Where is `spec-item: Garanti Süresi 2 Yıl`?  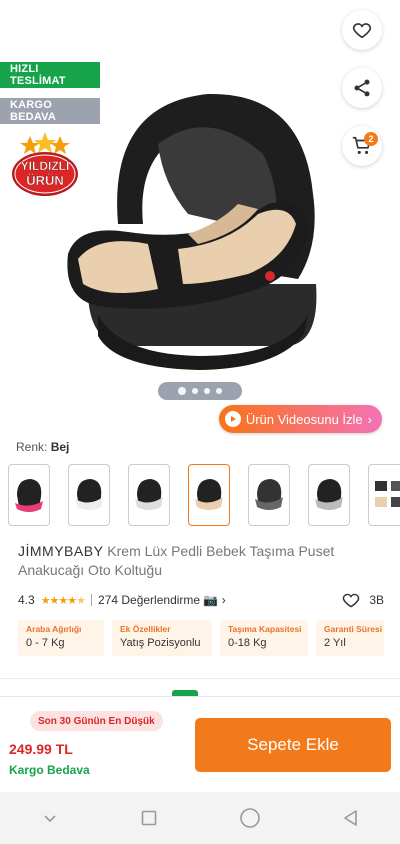 spec-item: Garanti Süresi 2 Yıl is located at coordinates (350, 638).